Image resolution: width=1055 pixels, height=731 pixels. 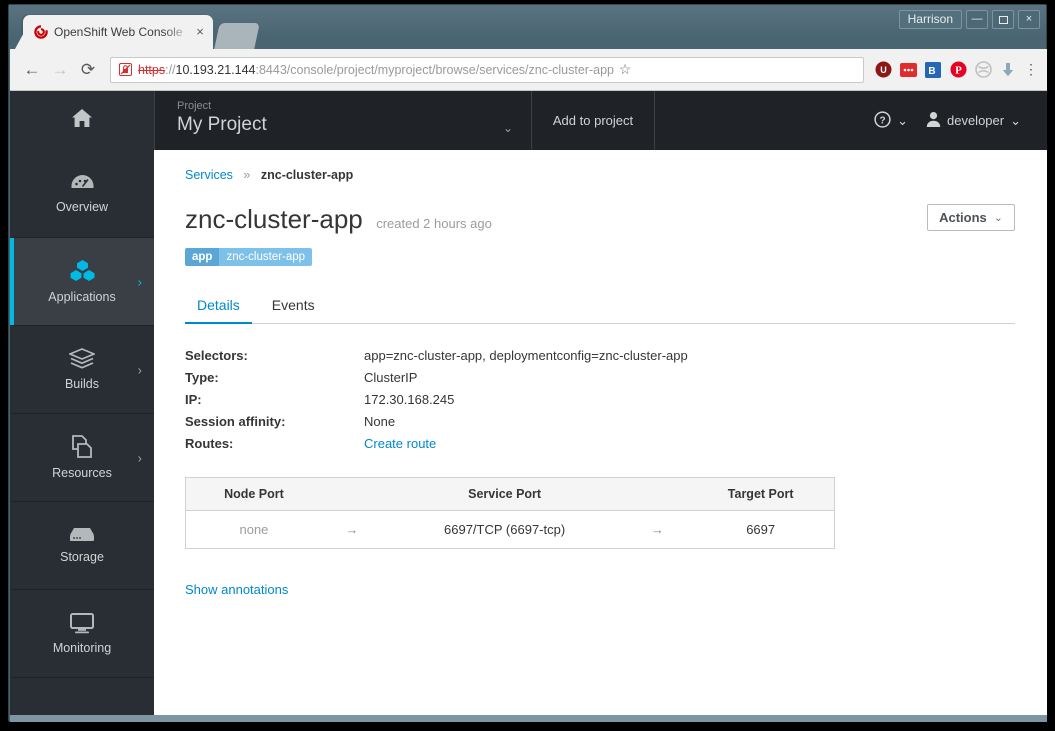 What do you see at coordinates (193, 399) in the screenshot?
I see `detail-key: IP:` at bounding box center [193, 399].